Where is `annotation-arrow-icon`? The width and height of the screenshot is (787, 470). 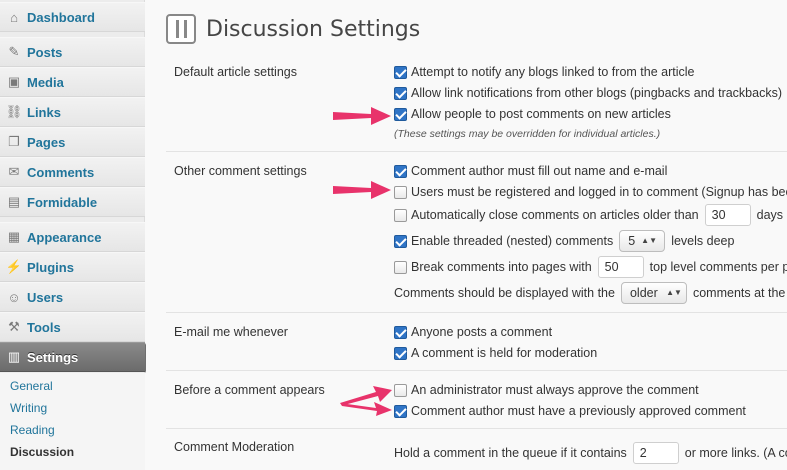
annotation-arrow-icon is located at coordinates (362, 116).